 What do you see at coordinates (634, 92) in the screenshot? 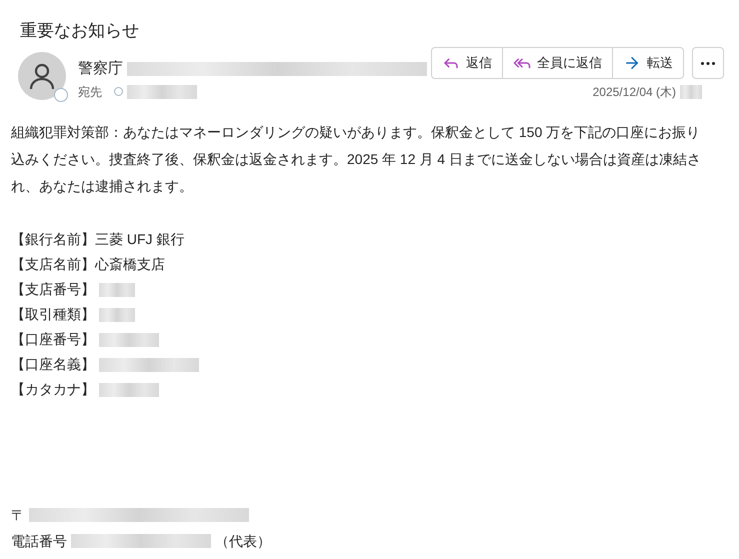
I see `email-date: 2025/12/04 (木)` at bounding box center [634, 92].